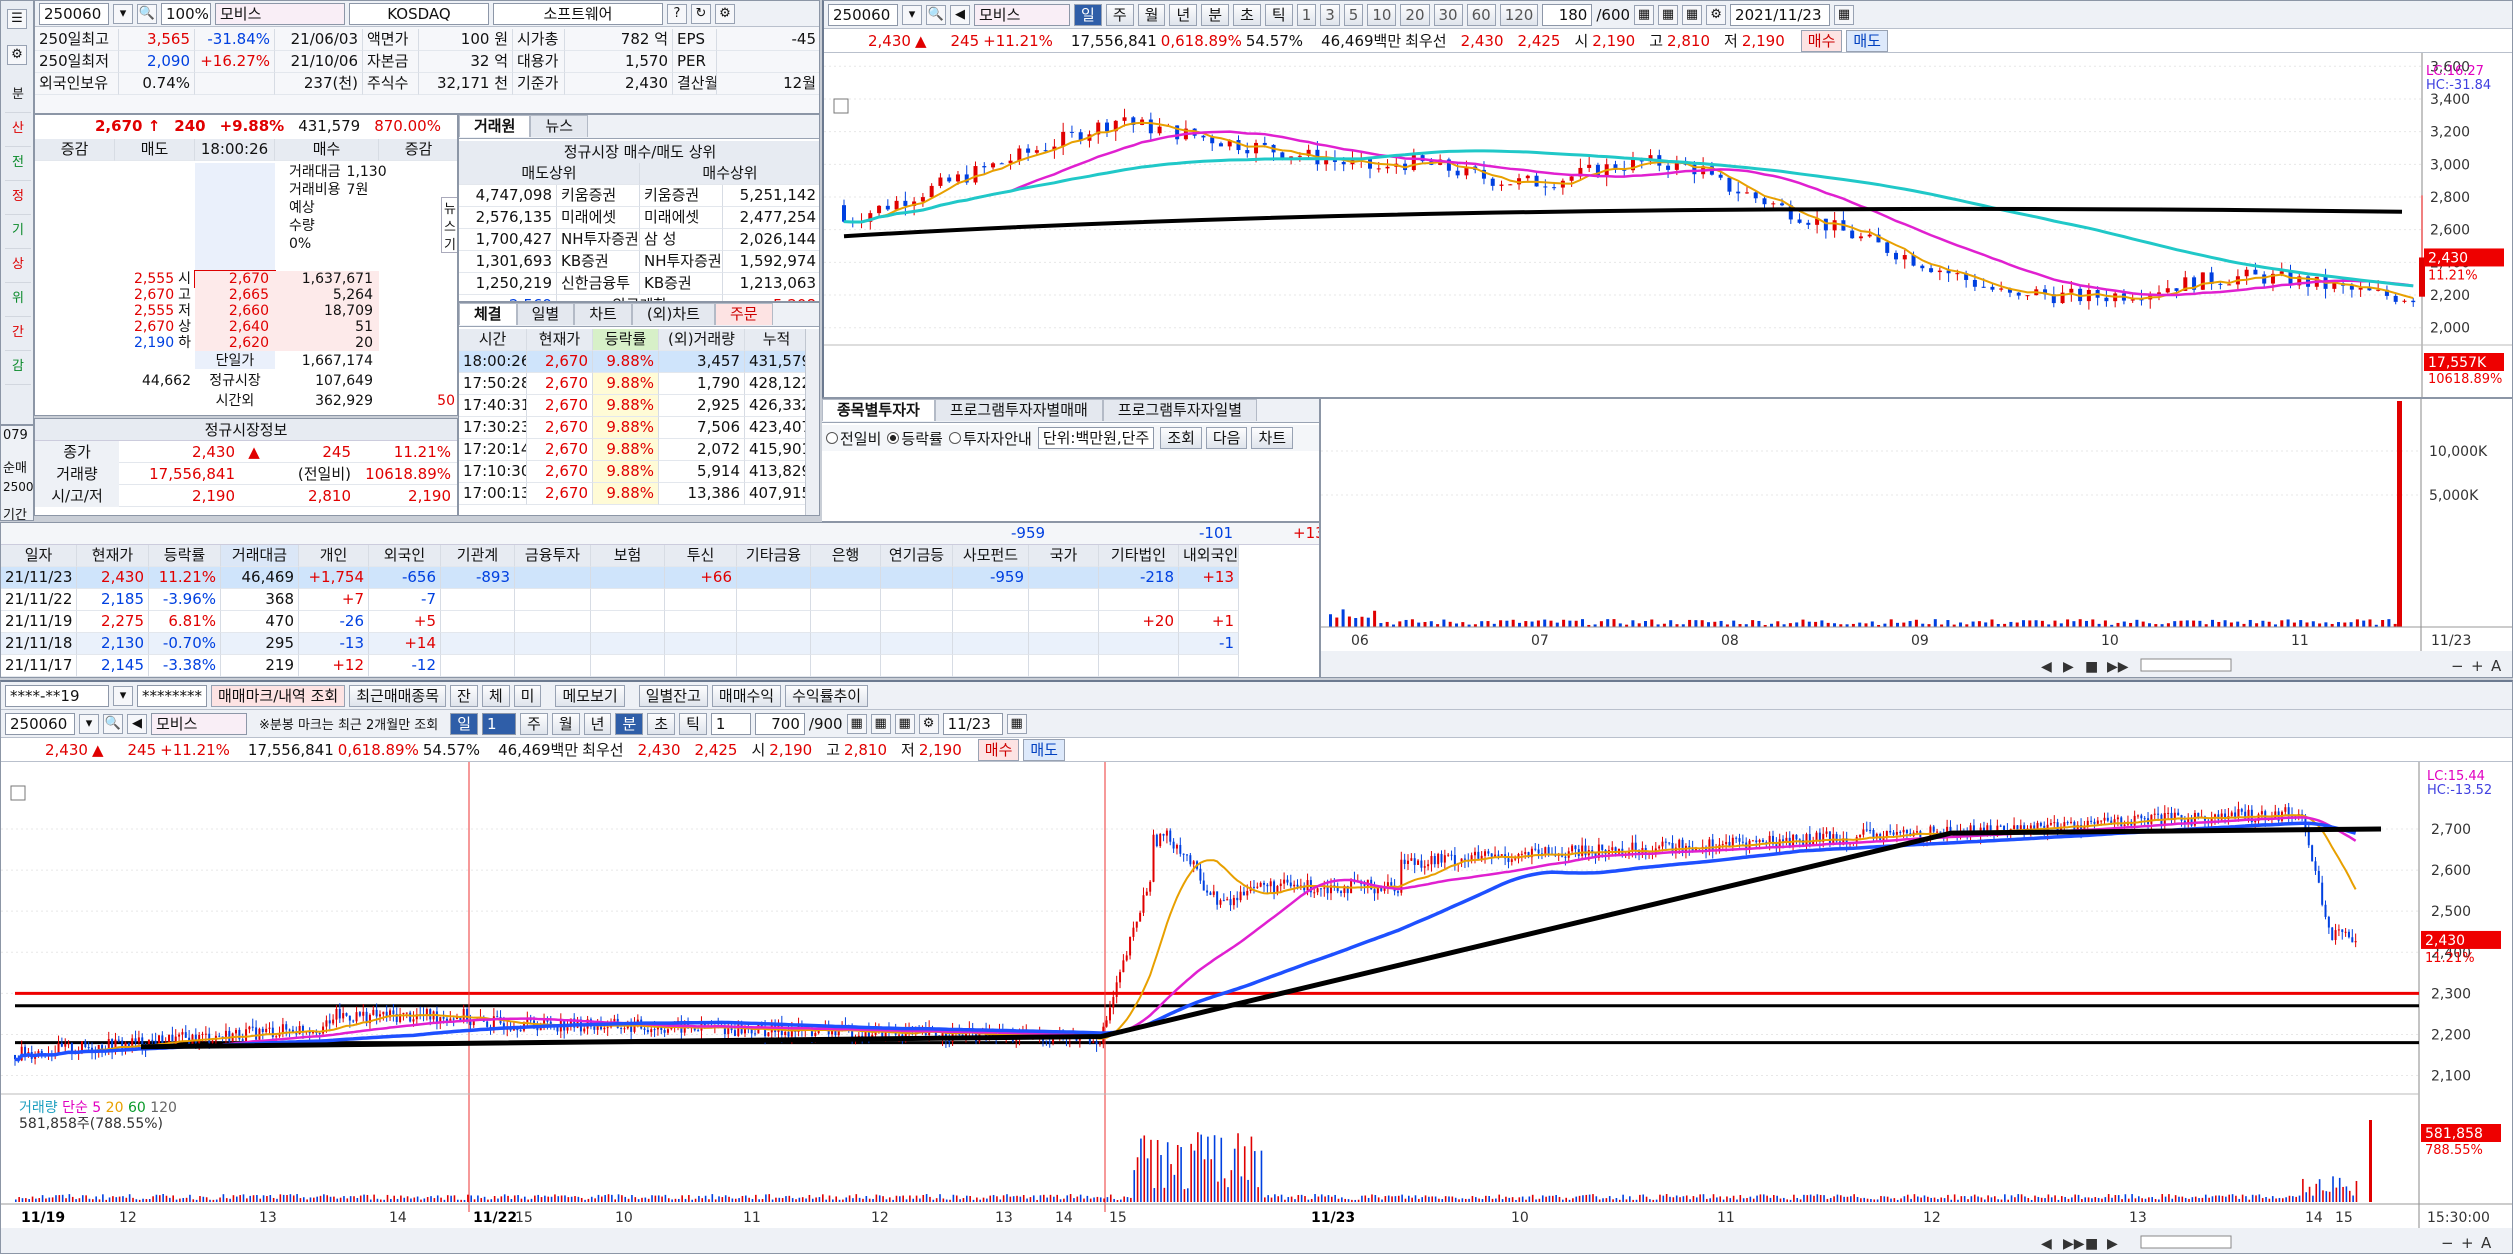  I want to click on strip-item: 정, so click(18, 198).